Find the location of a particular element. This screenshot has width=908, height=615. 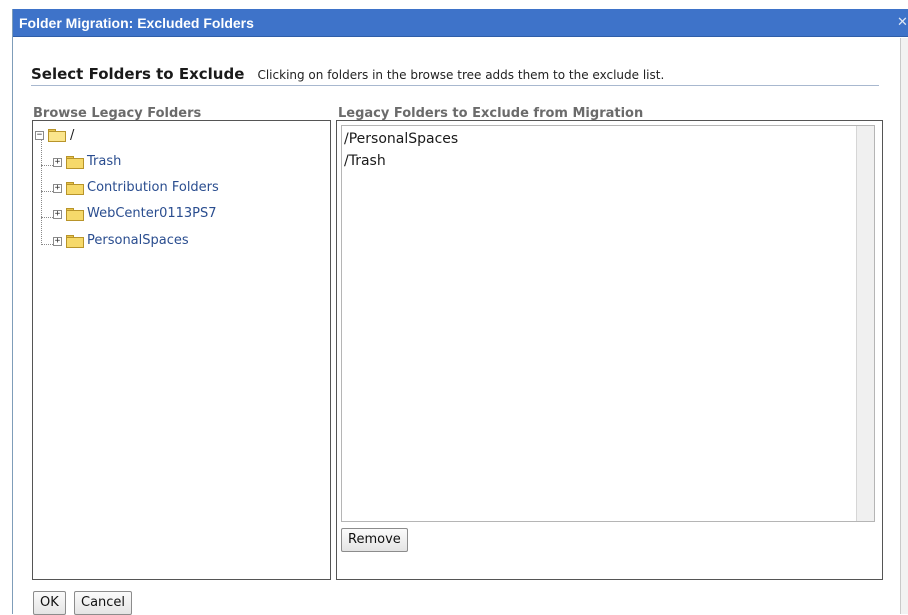

collapse-icon: − is located at coordinates (39, 135).